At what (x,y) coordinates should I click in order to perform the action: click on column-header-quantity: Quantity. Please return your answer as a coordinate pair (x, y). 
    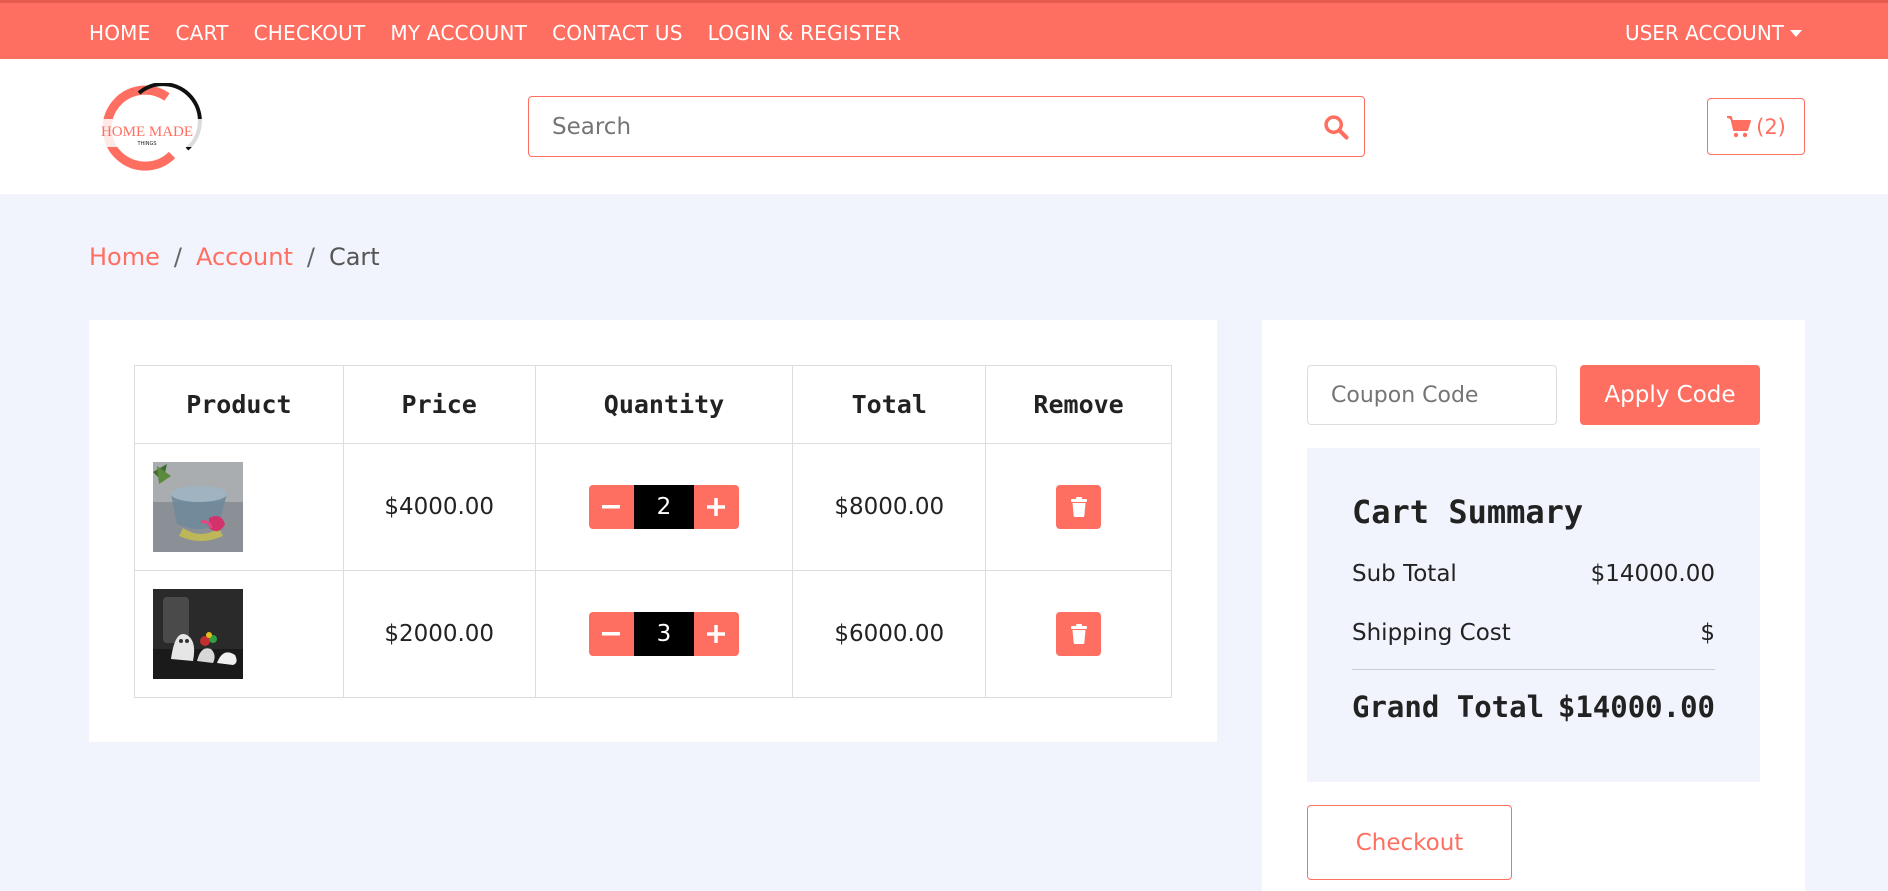
    Looking at the image, I should click on (664, 404).